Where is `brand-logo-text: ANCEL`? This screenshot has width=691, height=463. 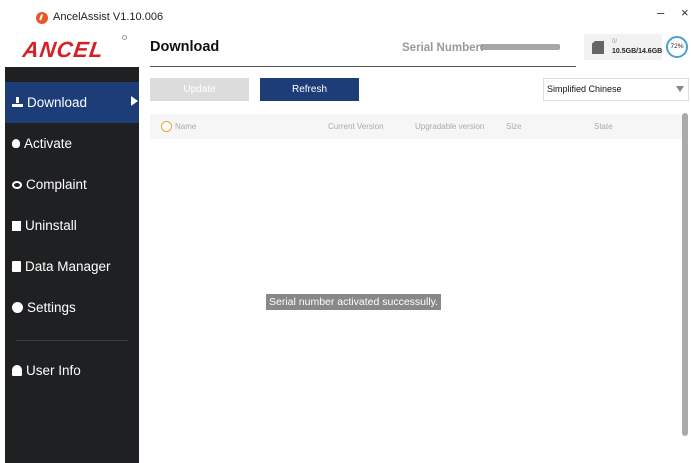
brand-logo-text: ANCEL is located at coordinates (63, 49).